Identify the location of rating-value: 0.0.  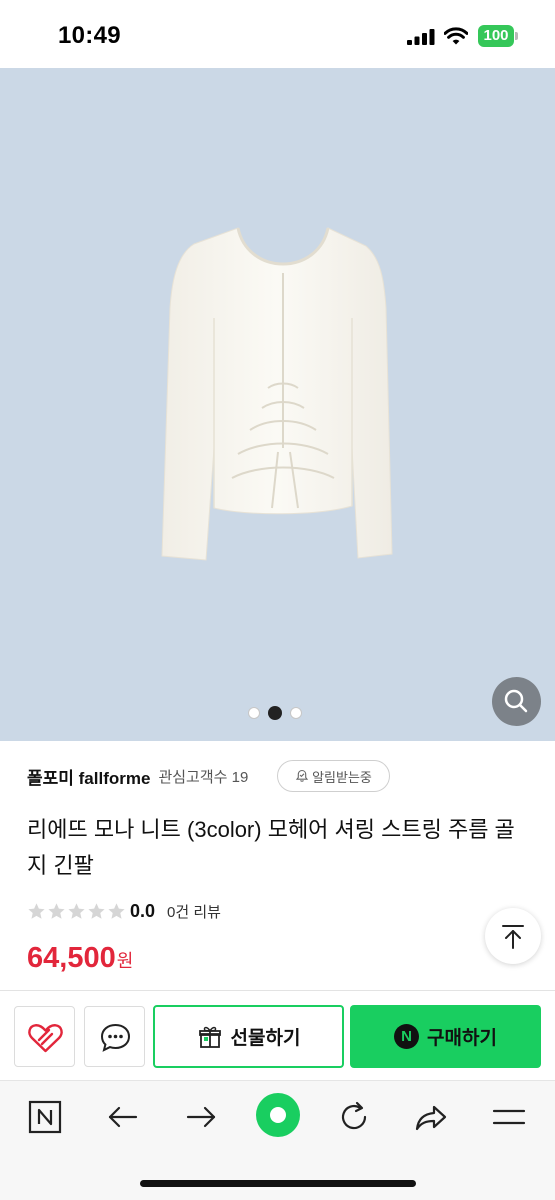
(143, 910).